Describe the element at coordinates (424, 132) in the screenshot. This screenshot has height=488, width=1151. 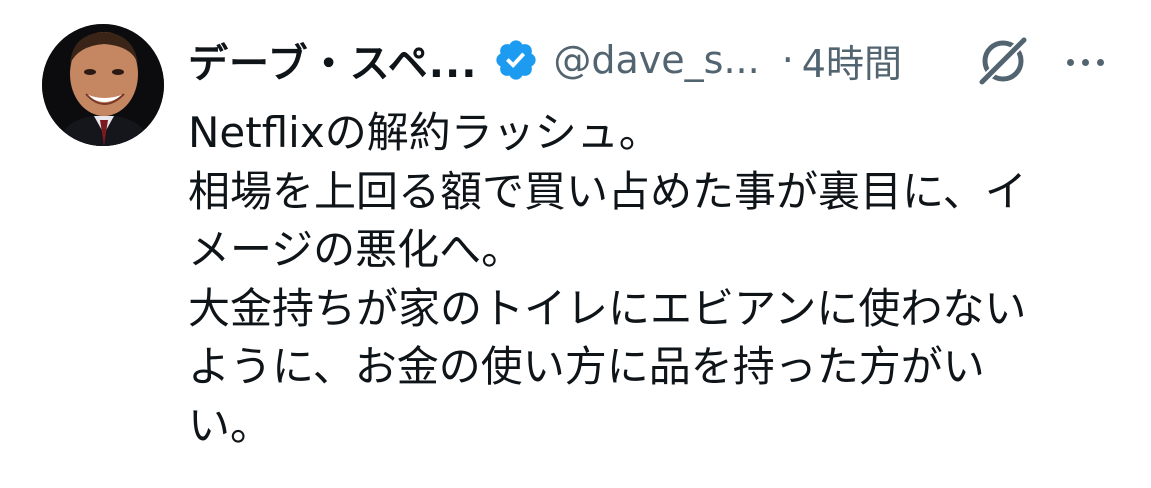
I see `tweet-text-line: Netflixの解約ラッシュ。` at that location.